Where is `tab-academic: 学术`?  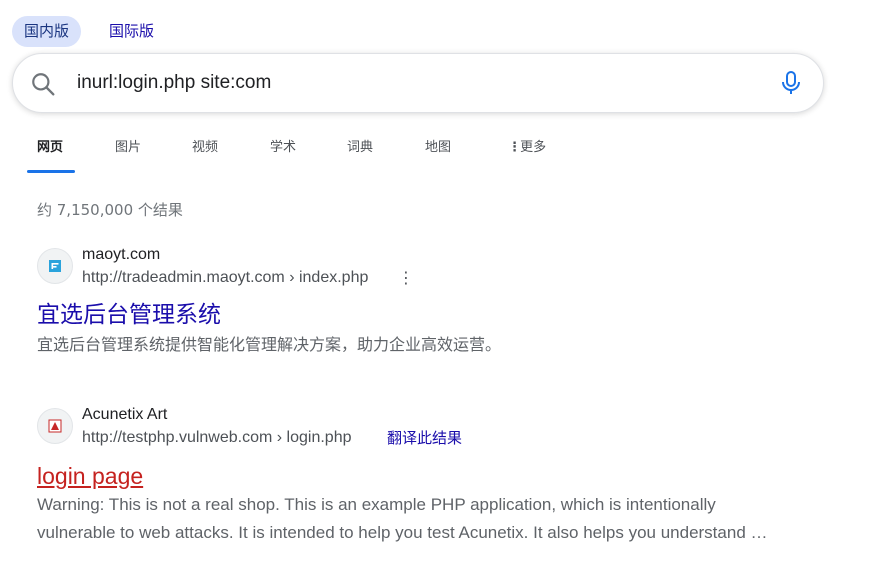 tab-academic: 学术 is located at coordinates (283, 148).